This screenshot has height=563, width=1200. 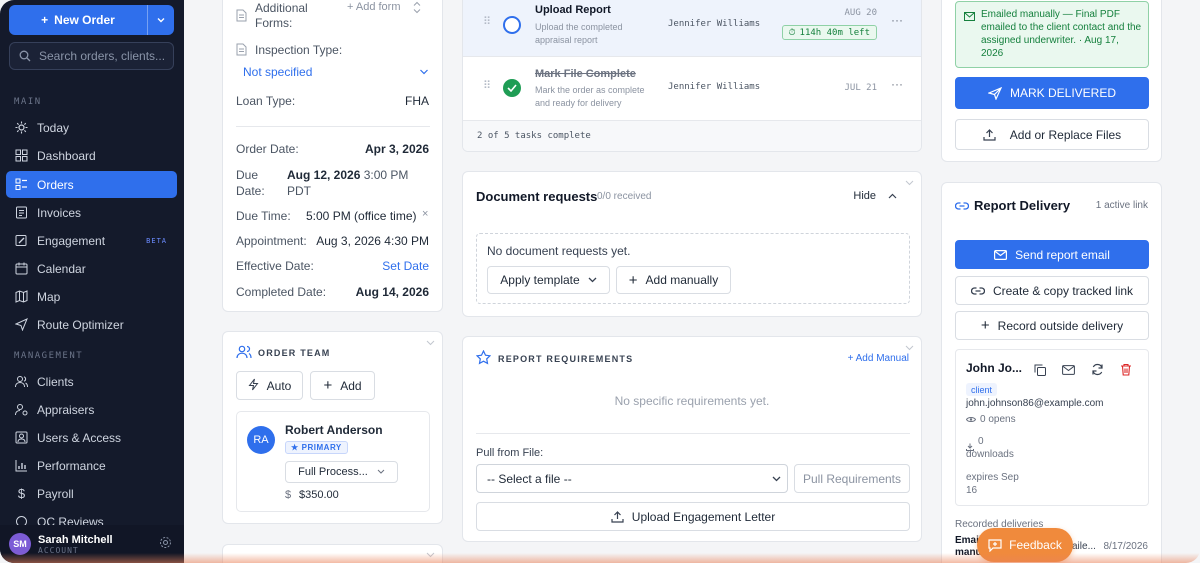 What do you see at coordinates (53, 127) in the screenshot?
I see `sidebar-item-label: Today` at bounding box center [53, 127].